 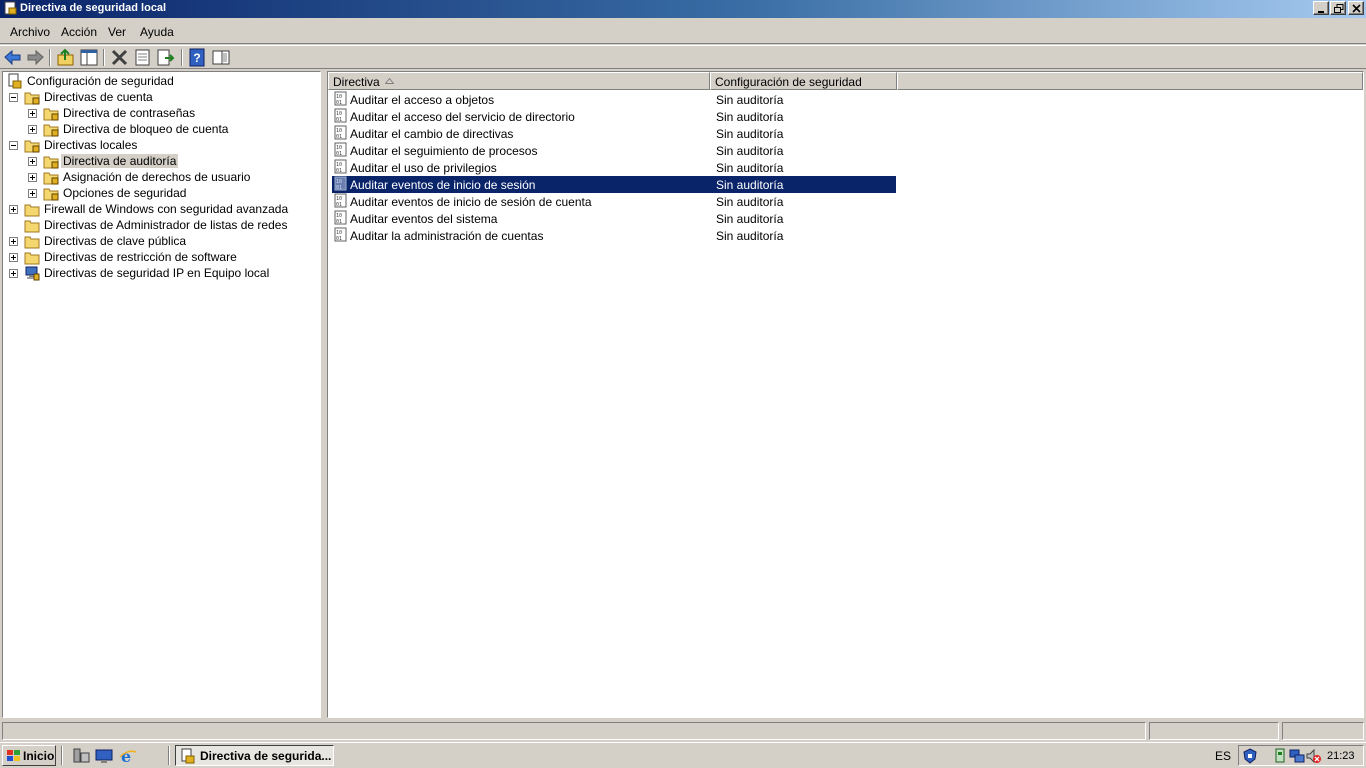 What do you see at coordinates (100, 81) in the screenshot?
I see `tree-root-label: Configuración de seguridad` at bounding box center [100, 81].